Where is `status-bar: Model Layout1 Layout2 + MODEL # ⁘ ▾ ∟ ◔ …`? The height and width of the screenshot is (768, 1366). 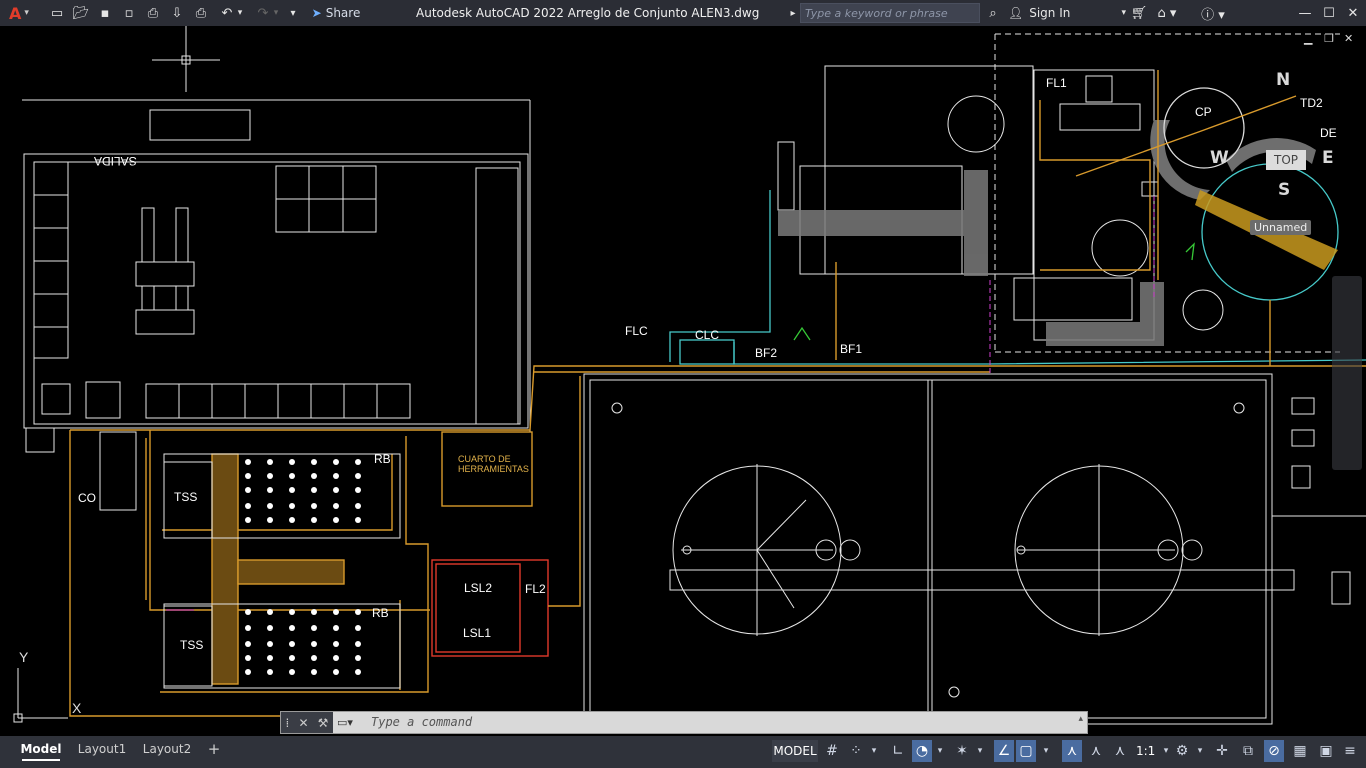
status-bar: Model Layout1 Layout2 + MODEL # ⁘ ▾ ∟ ◔ … is located at coordinates (683, 752).